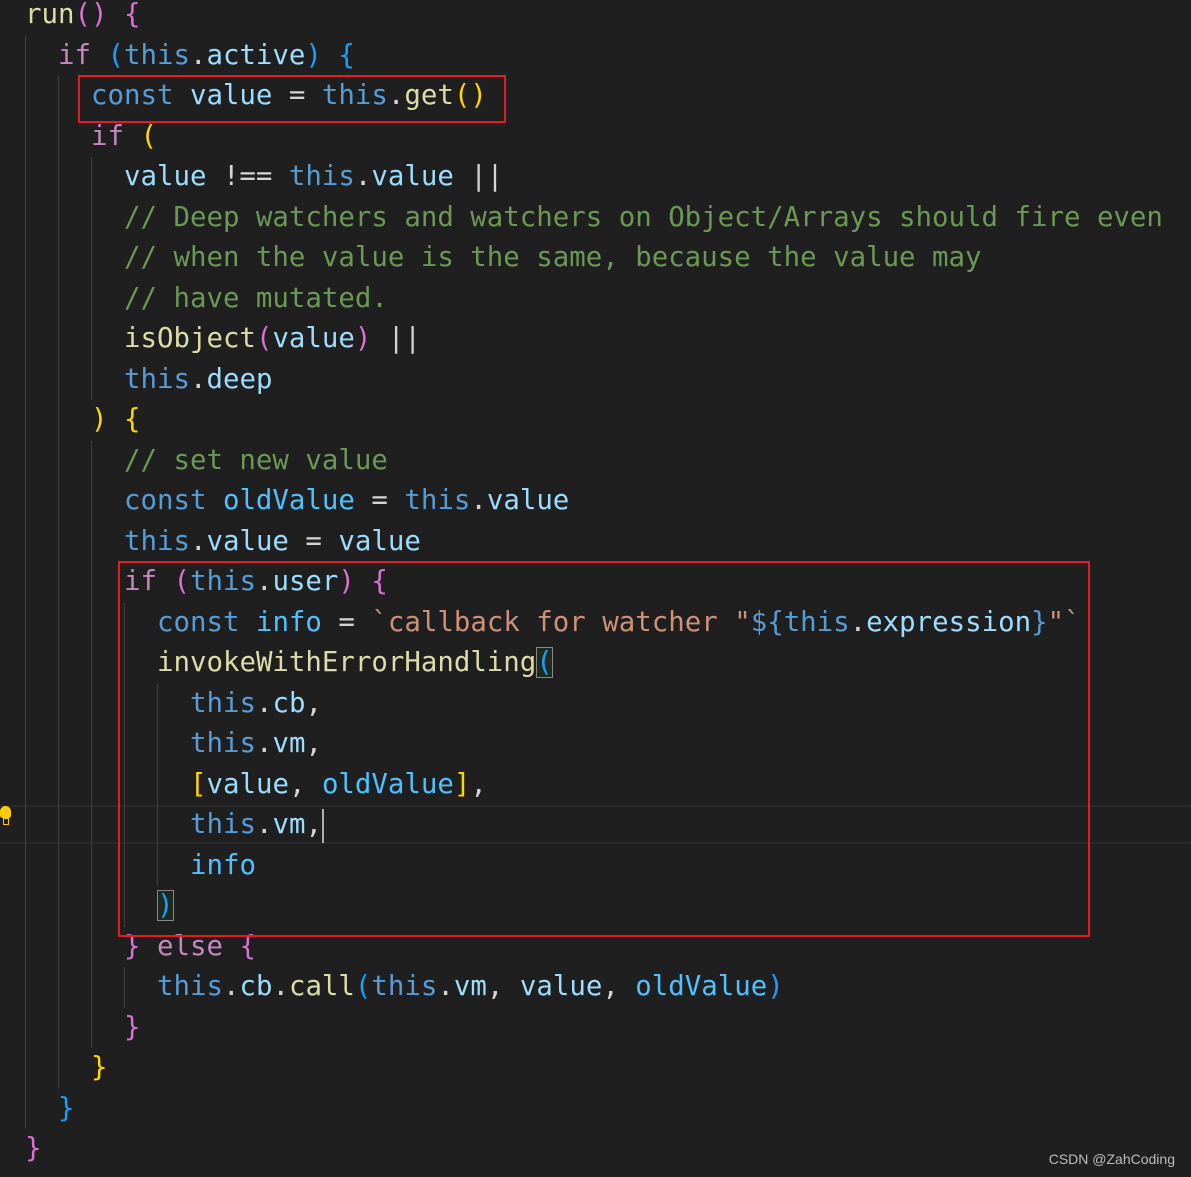 This screenshot has width=1191, height=1177. Describe the element at coordinates (1111, 1159) in the screenshot. I see `watermark: CSDN @ZahCoding` at that location.